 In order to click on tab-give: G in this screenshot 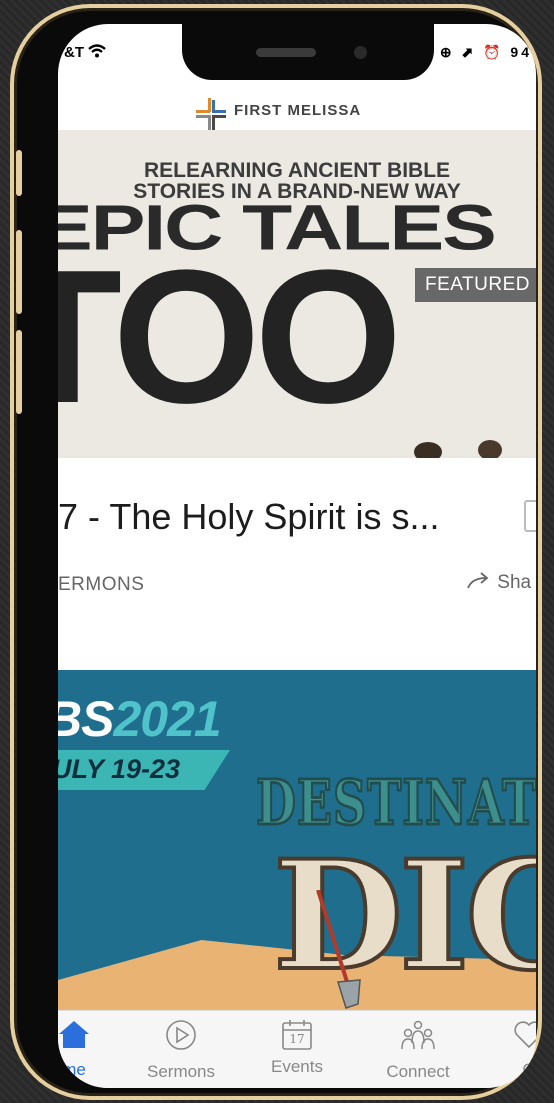, I will do `click(520, 1049)`.